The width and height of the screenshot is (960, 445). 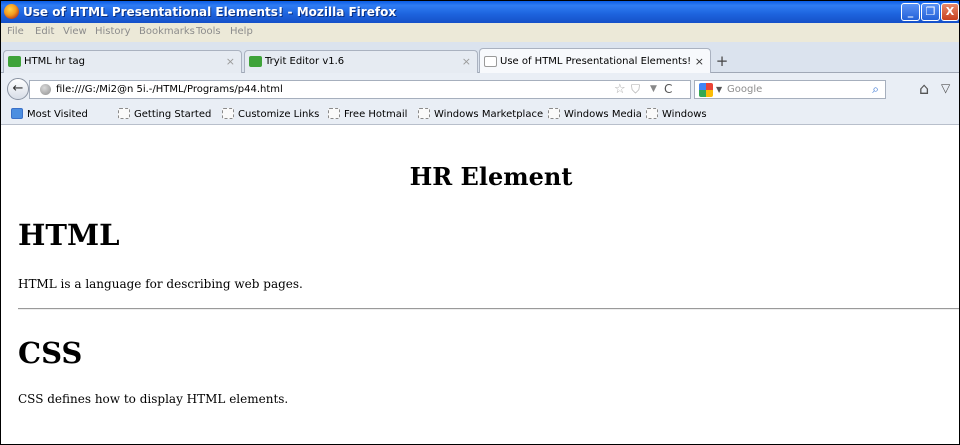 What do you see at coordinates (44, 31) in the screenshot?
I see `menu-edit: Edit` at bounding box center [44, 31].